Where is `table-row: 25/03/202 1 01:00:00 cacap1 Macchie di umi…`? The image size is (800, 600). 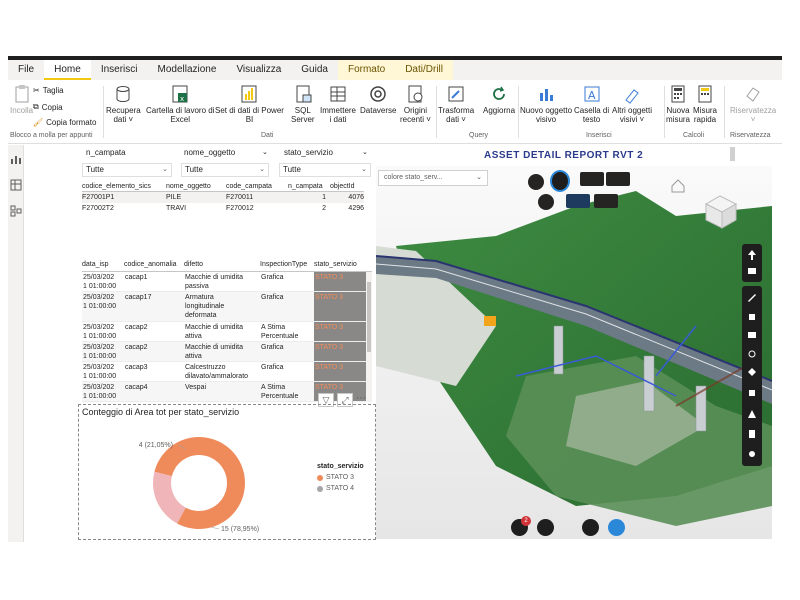 table-row: 25/03/202 1 01:00:00 cacap1 Macchie di umi… is located at coordinates (227, 282).